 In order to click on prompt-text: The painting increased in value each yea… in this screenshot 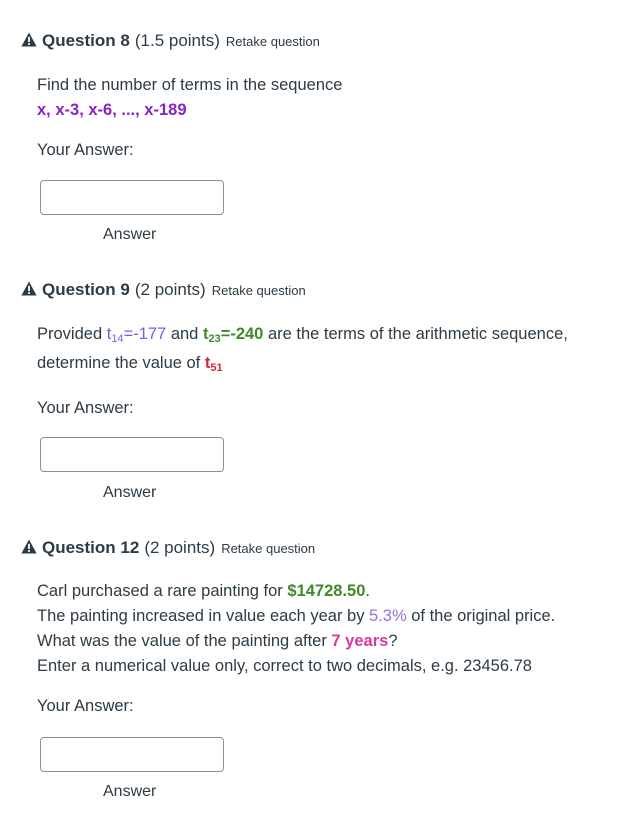, I will do `click(203, 616)`.